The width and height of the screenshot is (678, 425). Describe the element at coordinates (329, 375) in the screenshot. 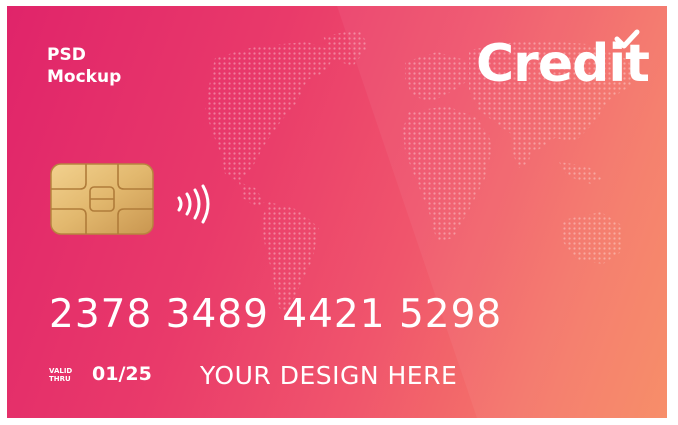

I see `cardholder-name: YOUR DESIGN HERE` at that location.